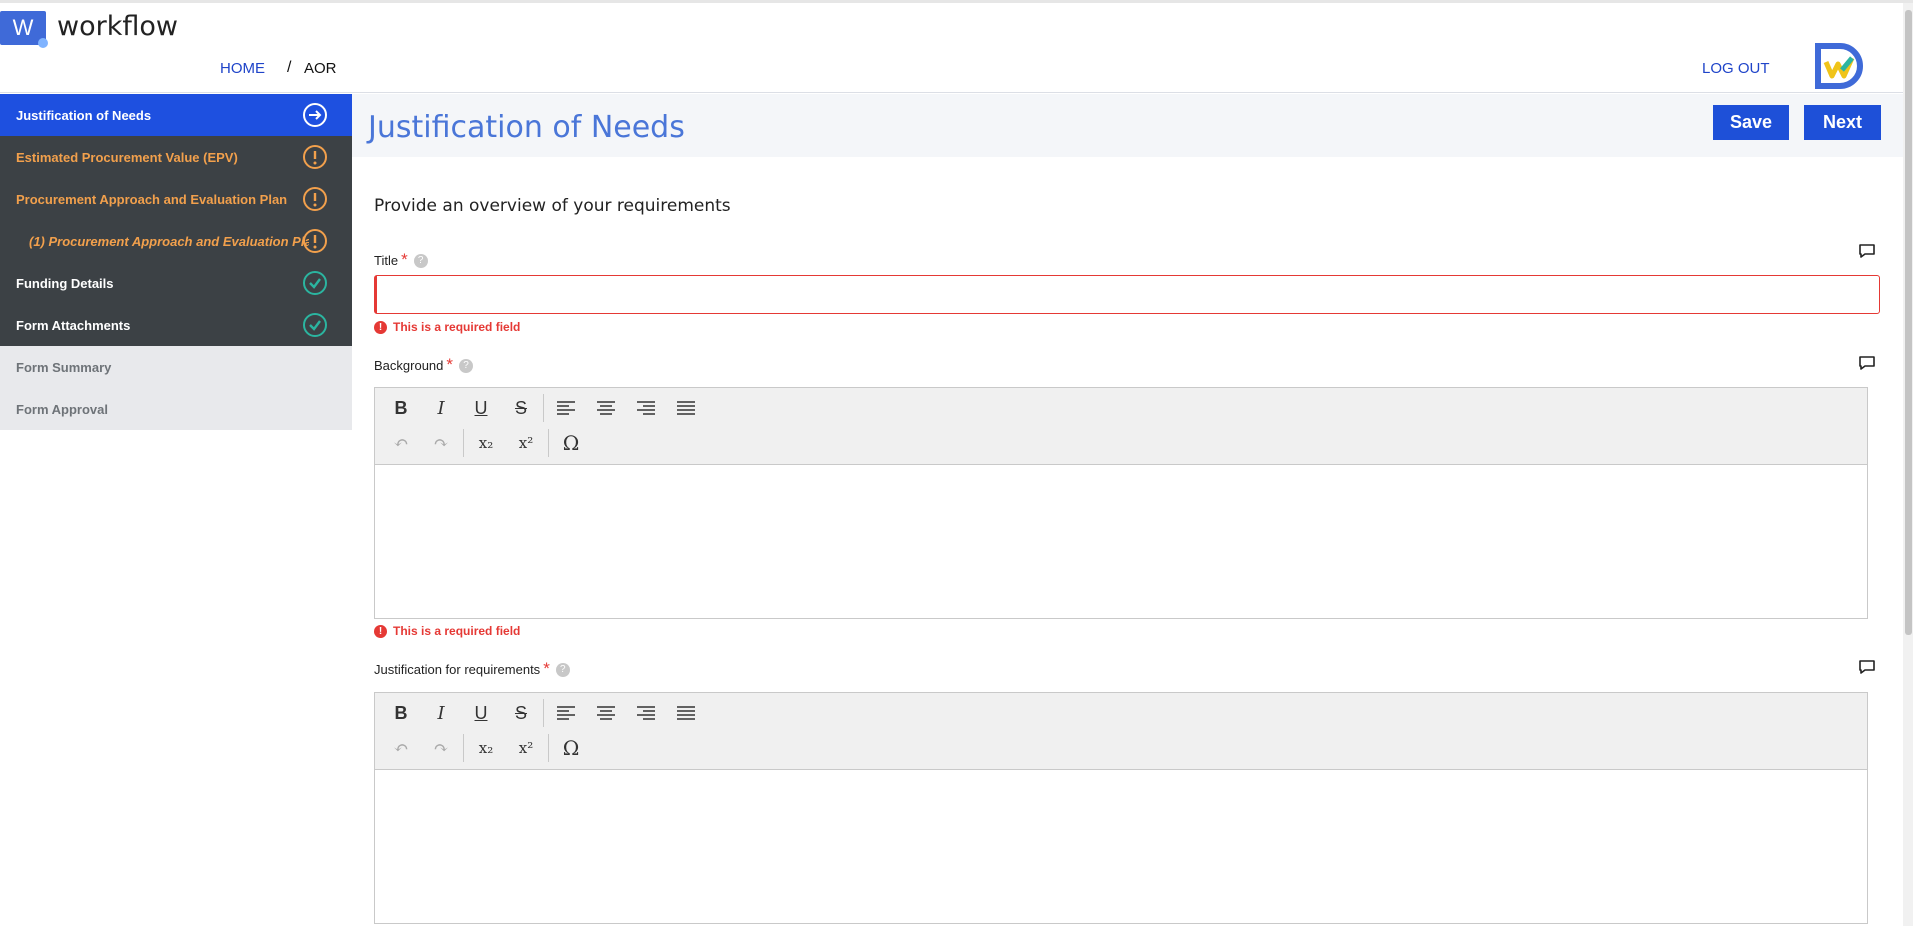  What do you see at coordinates (1121, 541) in the screenshot?
I see `background-editor-body` at bounding box center [1121, 541].